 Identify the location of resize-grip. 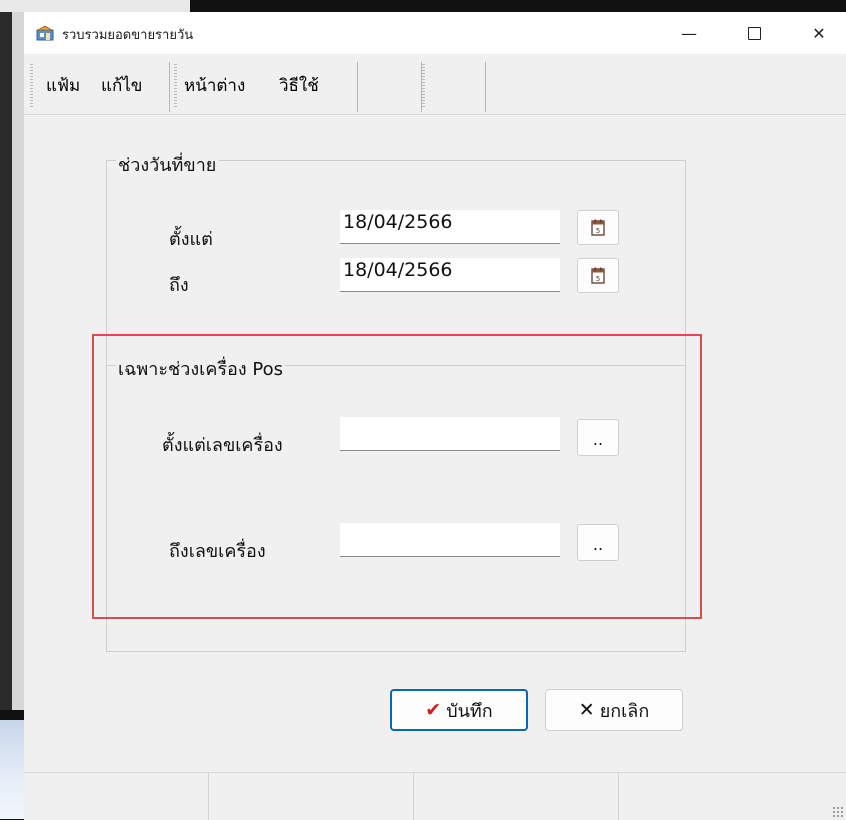
(838, 812).